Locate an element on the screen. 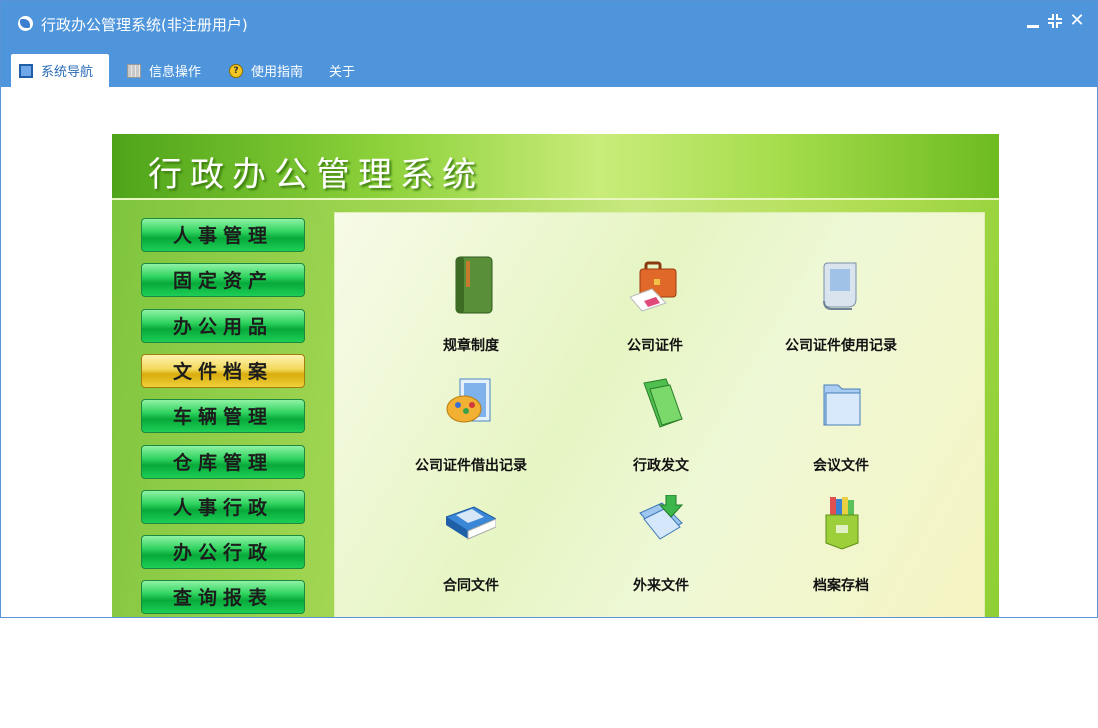 This screenshot has height=728, width=1098. tile-label: 外来文件 is located at coordinates (661, 586).